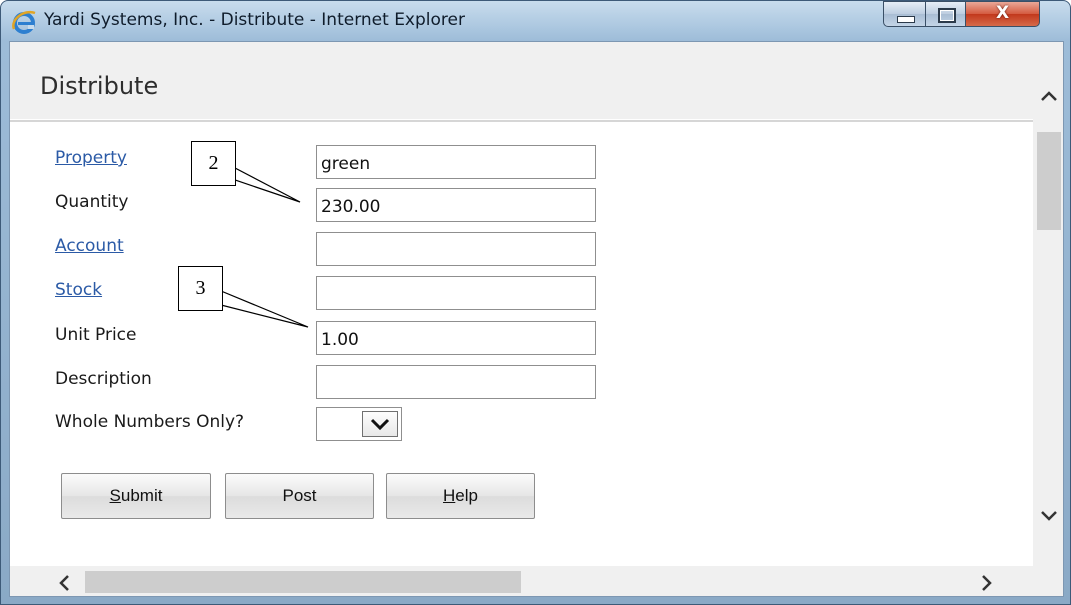  I want to click on callout-2: 2, so click(213, 163).